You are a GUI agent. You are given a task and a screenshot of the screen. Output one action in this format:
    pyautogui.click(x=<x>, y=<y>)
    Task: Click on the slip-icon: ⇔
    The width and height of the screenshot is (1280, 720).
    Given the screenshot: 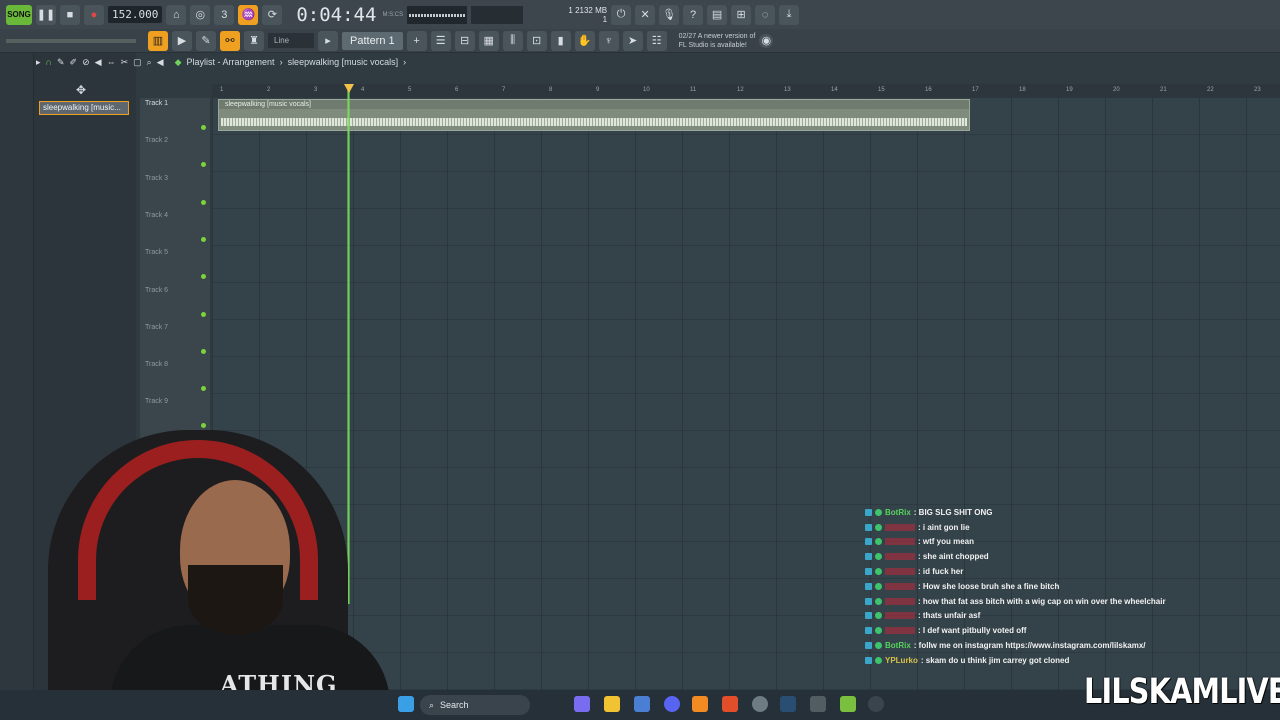 What is the action you would take?
    pyautogui.click(x=111, y=62)
    